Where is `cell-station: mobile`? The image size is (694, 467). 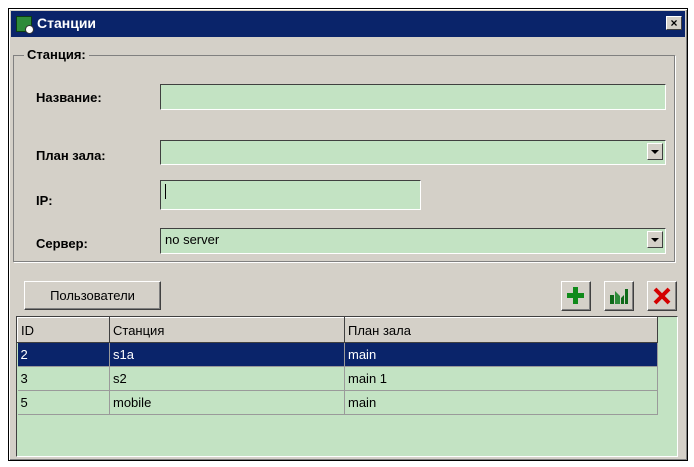
cell-station: mobile is located at coordinates (227, 402).